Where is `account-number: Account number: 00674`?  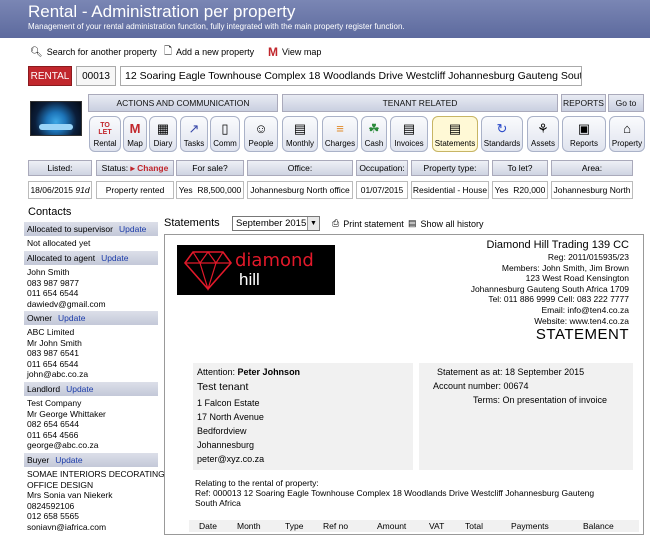
account-number: Account number: 00674 is located at coordinates (481, 386).